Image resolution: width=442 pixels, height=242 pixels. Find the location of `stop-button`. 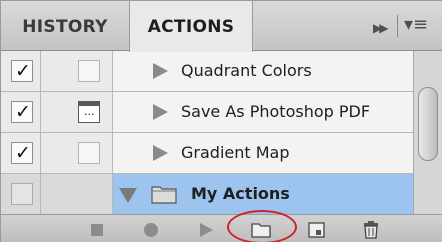

stop-button is located at coordinates (97, 230).